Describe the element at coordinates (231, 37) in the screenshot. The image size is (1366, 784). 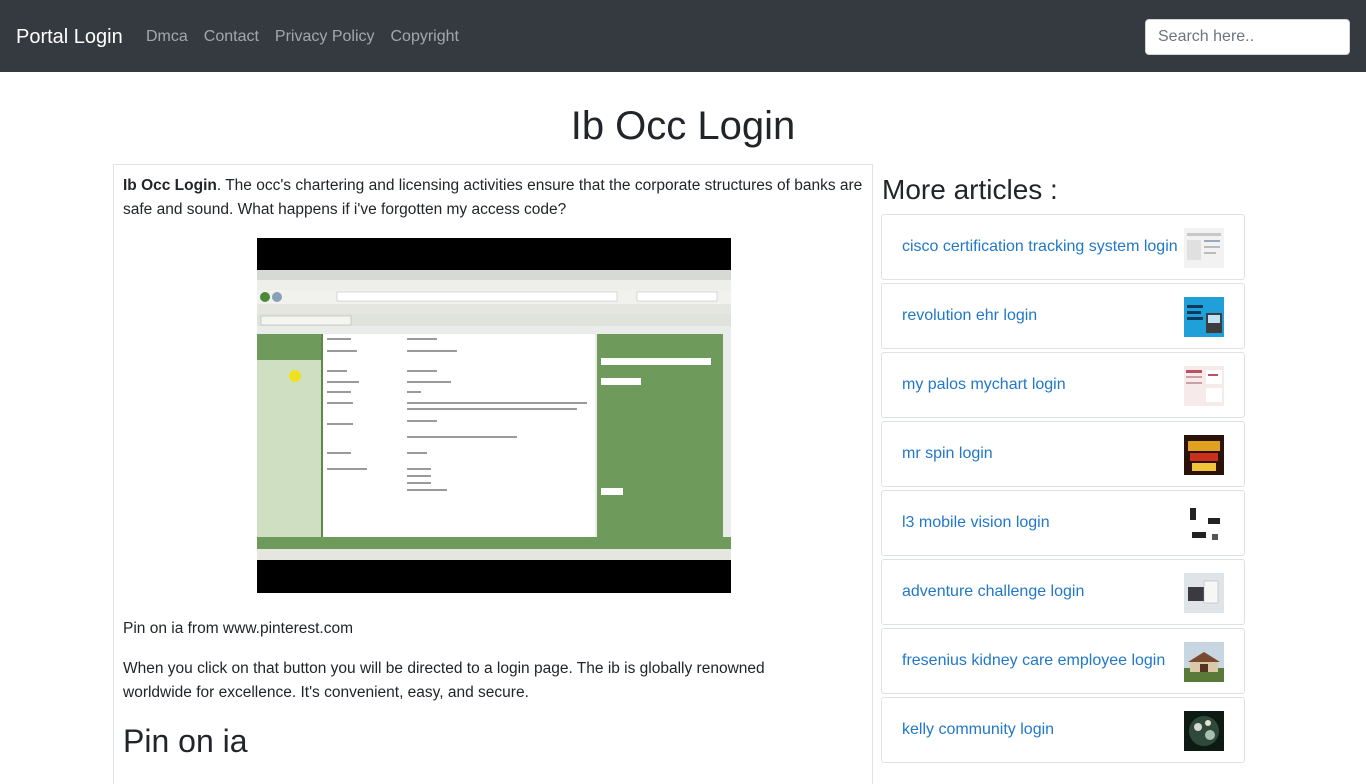
I see `nav-link-contact: Contact` at that location.